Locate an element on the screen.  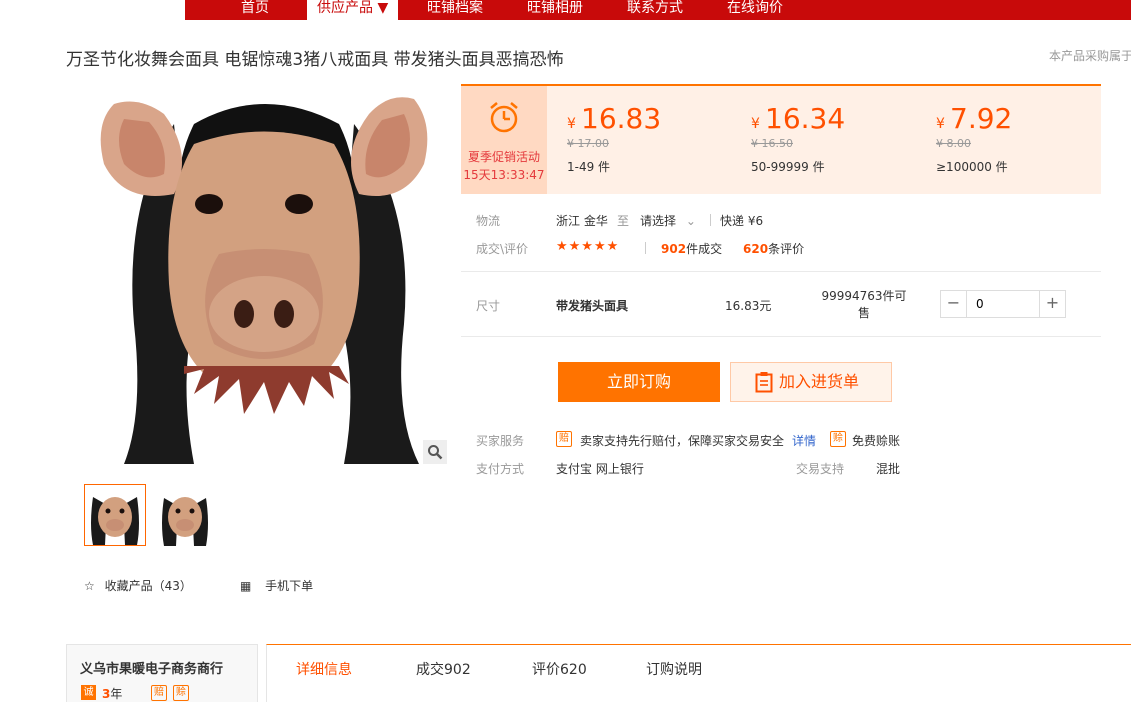
nav-inquiry: 在线询价 is located at coordinates (755, 8).